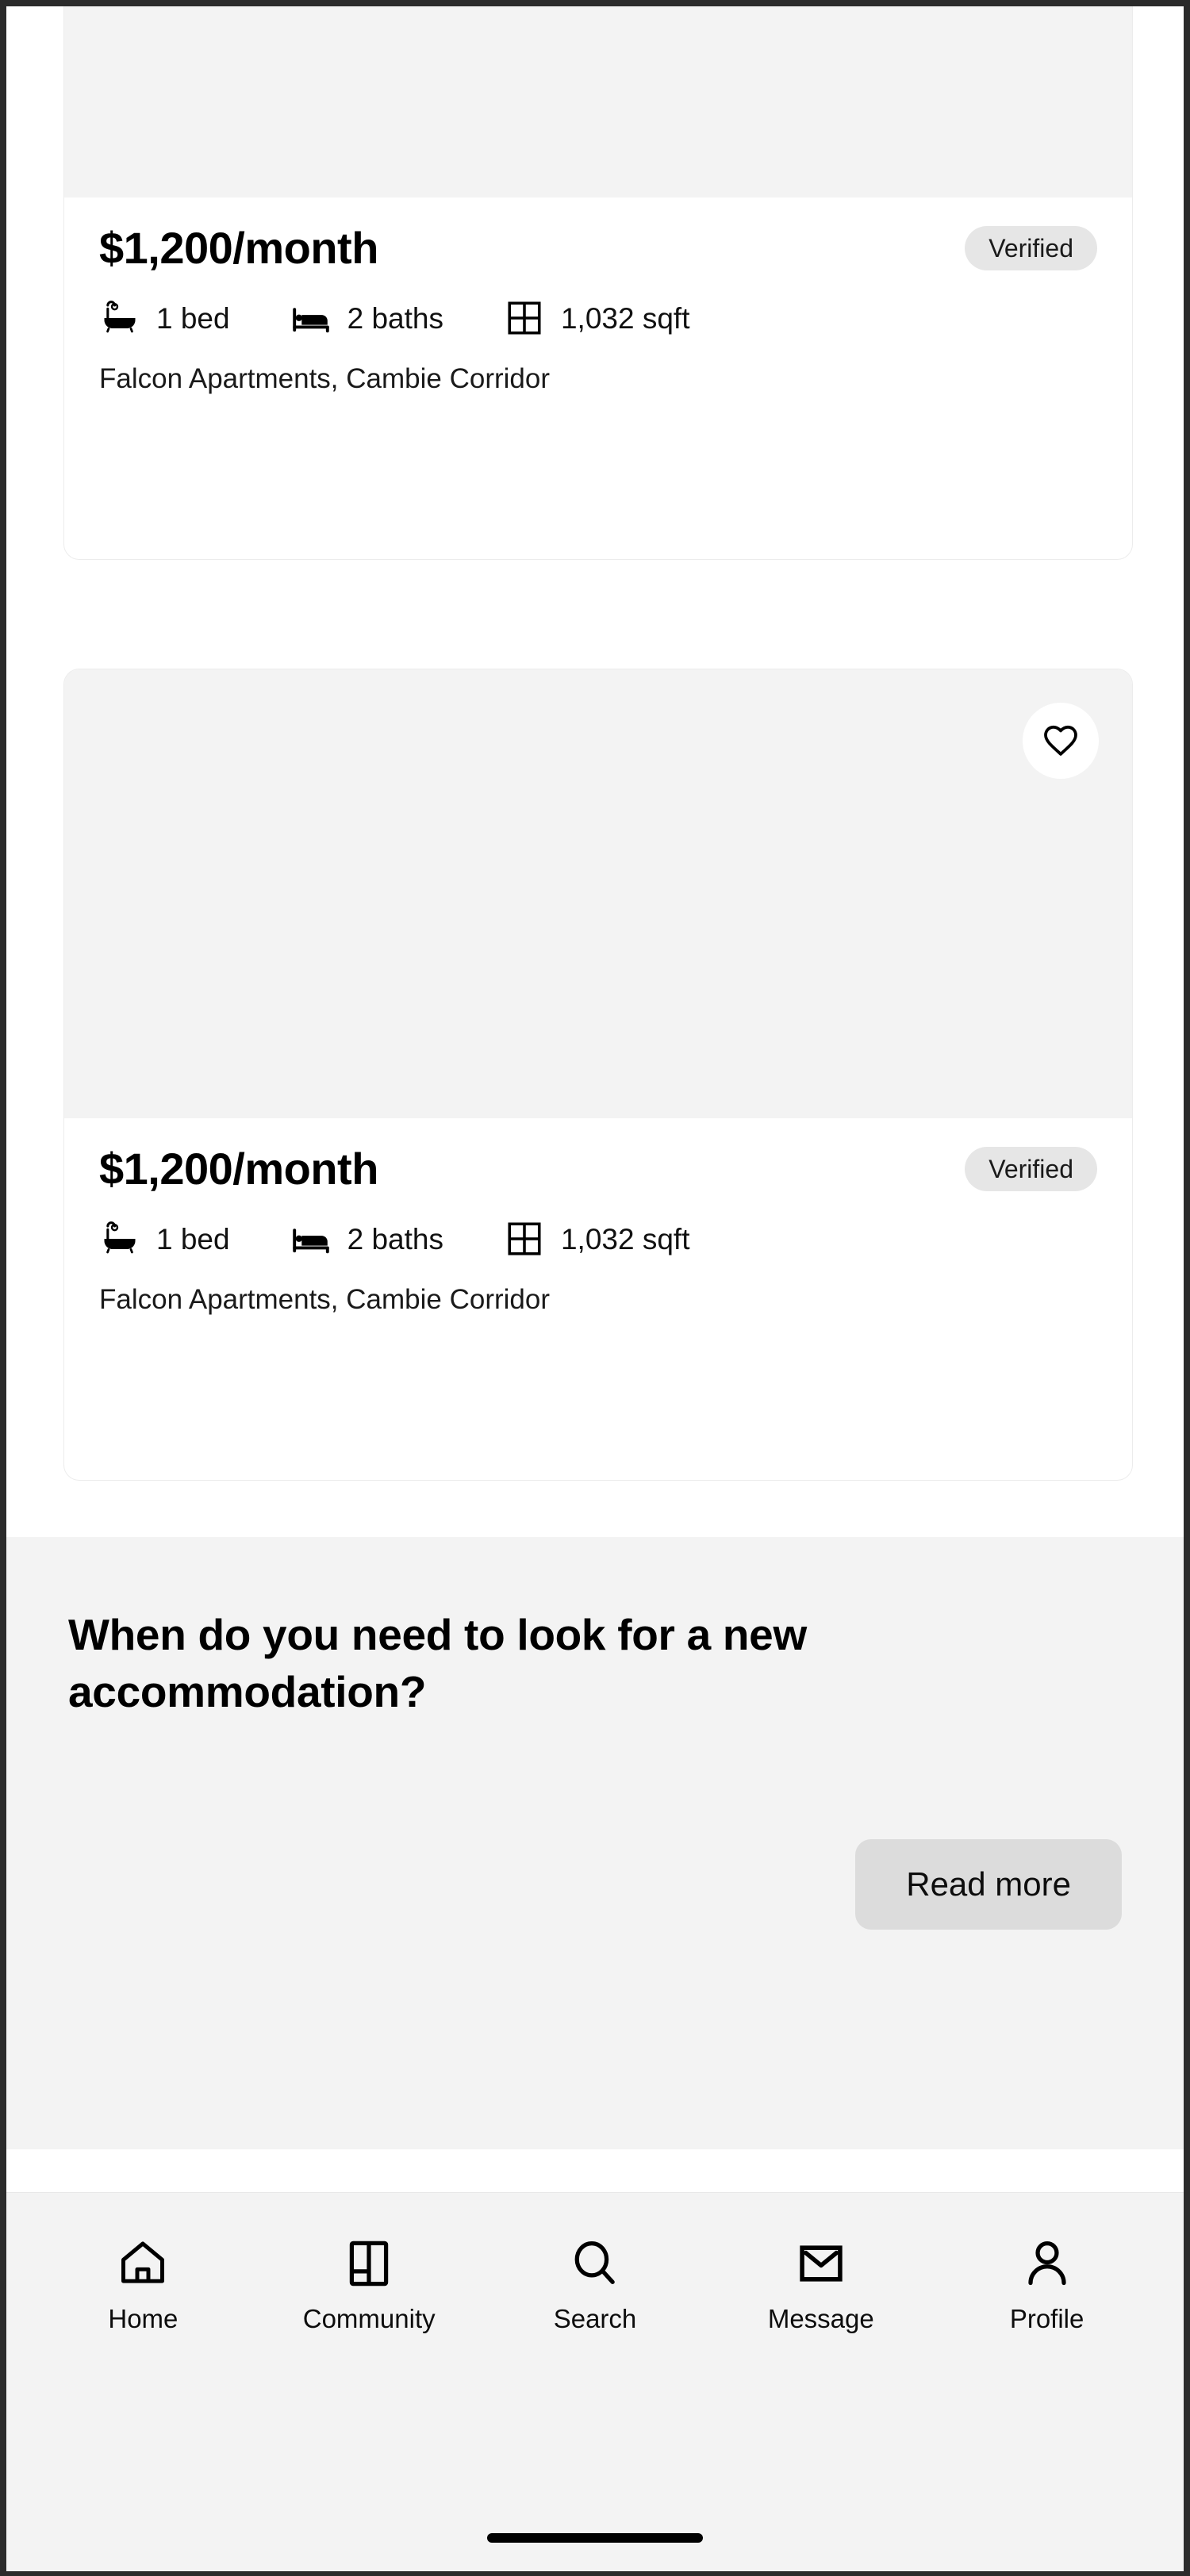 This screenshot has height=2576, width=1190. Describe the element at coordinates (1046, 2319) in the screenshot. I see `nav-label-profile: Profile` at that location.